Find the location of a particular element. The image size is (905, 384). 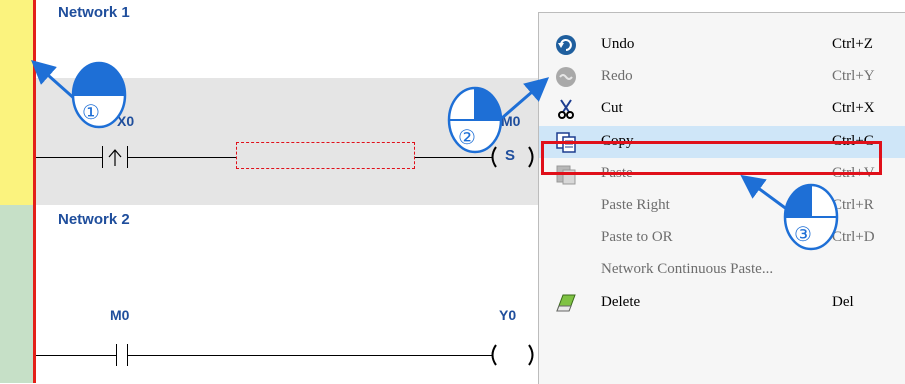

step3-number: ③ is located at coordinates (803, 234).